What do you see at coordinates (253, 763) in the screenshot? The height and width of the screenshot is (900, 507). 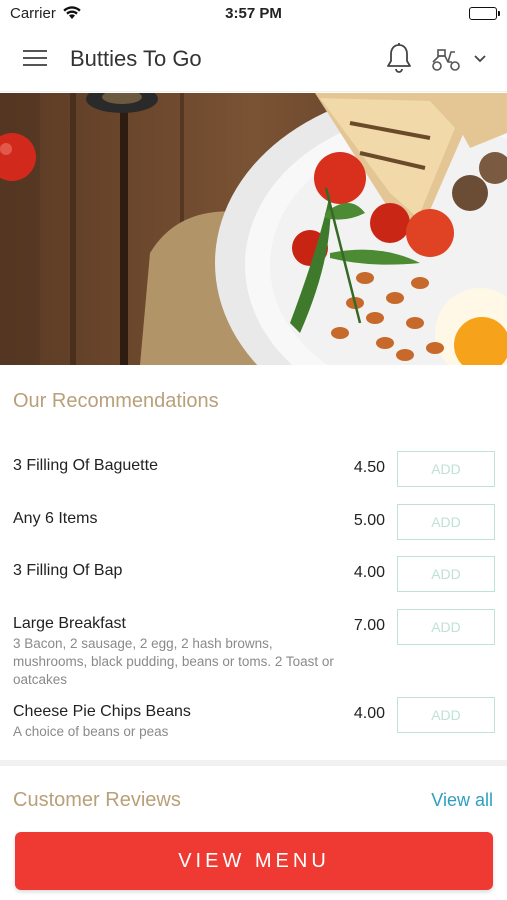 I see `section-divider` at bounding box center [253, 763].